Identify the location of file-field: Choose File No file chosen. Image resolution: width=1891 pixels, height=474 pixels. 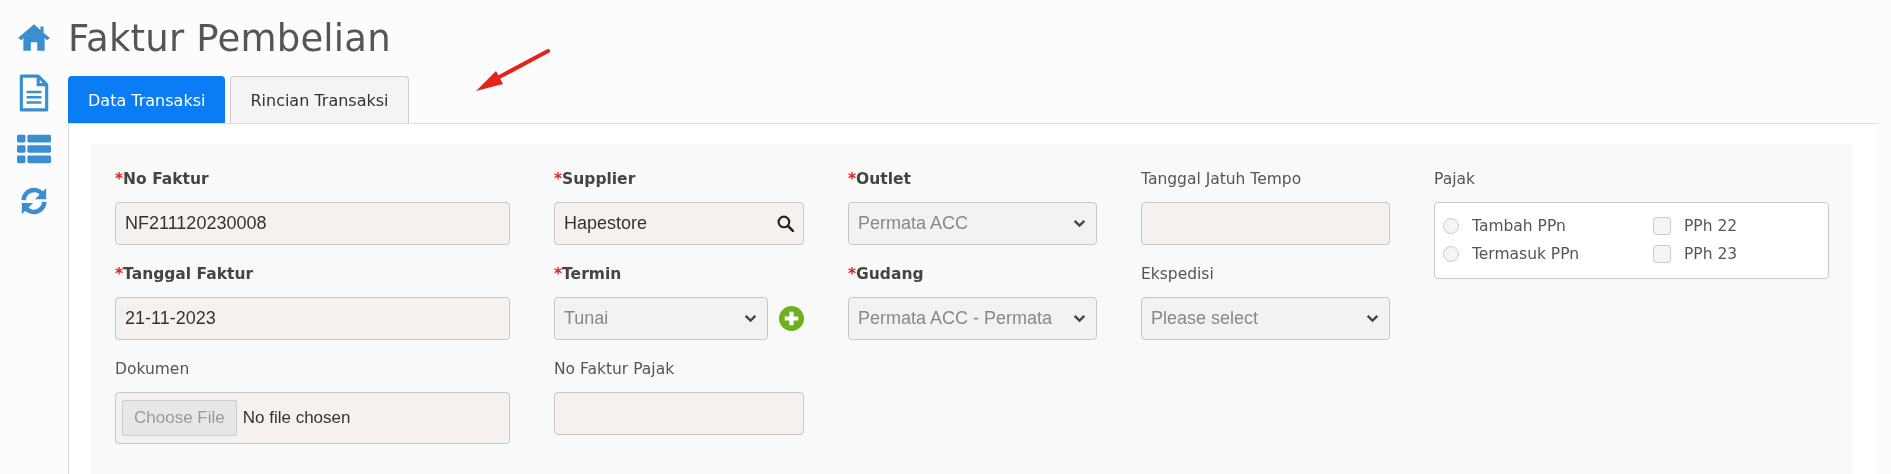
(312, 418).